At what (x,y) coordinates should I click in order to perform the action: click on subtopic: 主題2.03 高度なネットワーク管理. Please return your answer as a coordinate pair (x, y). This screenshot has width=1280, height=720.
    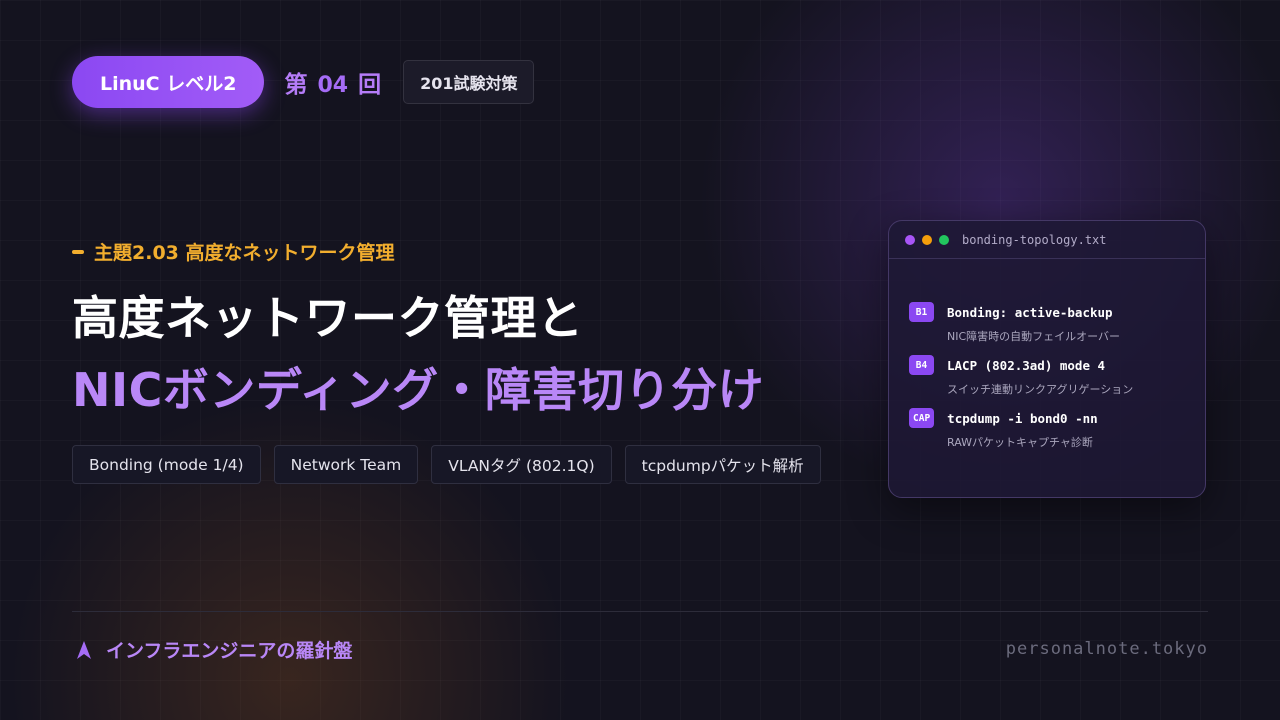
    Looking at the image, I should click on (233, 251).